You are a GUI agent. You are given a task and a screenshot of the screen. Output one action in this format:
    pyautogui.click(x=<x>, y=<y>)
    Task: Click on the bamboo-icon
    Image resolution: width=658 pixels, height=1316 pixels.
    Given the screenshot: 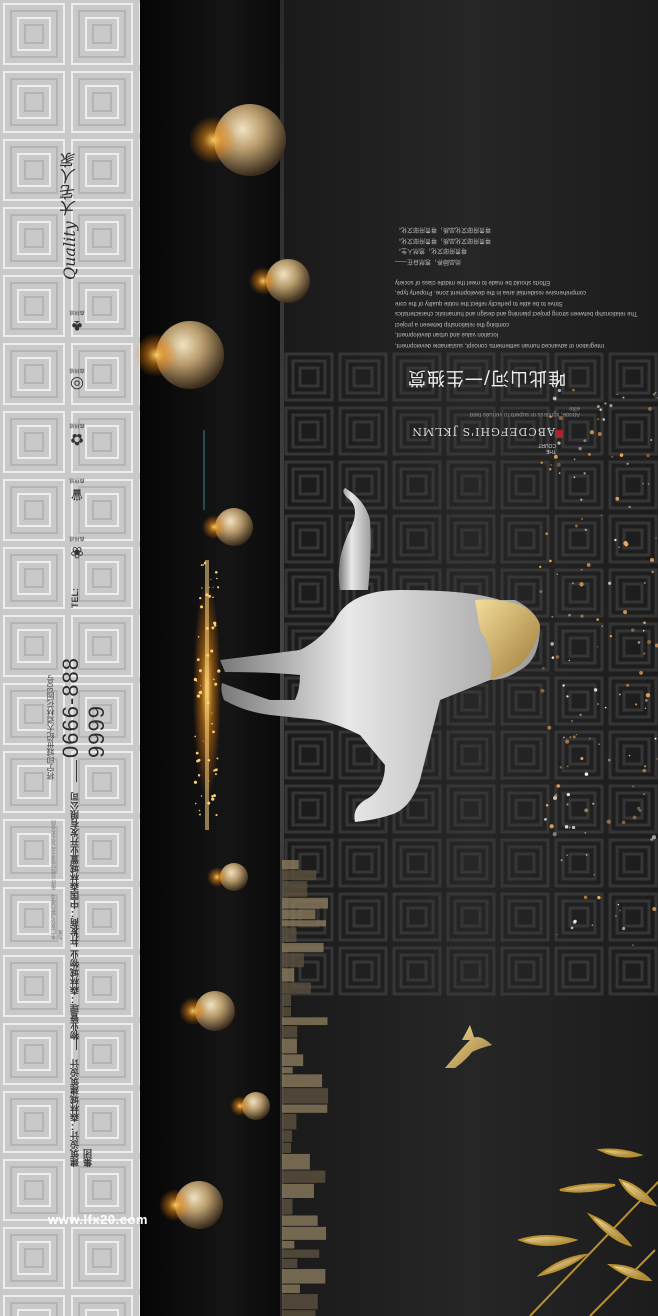 What is the action you would take?
    pyautogui.click(x=587, y=1232)
    